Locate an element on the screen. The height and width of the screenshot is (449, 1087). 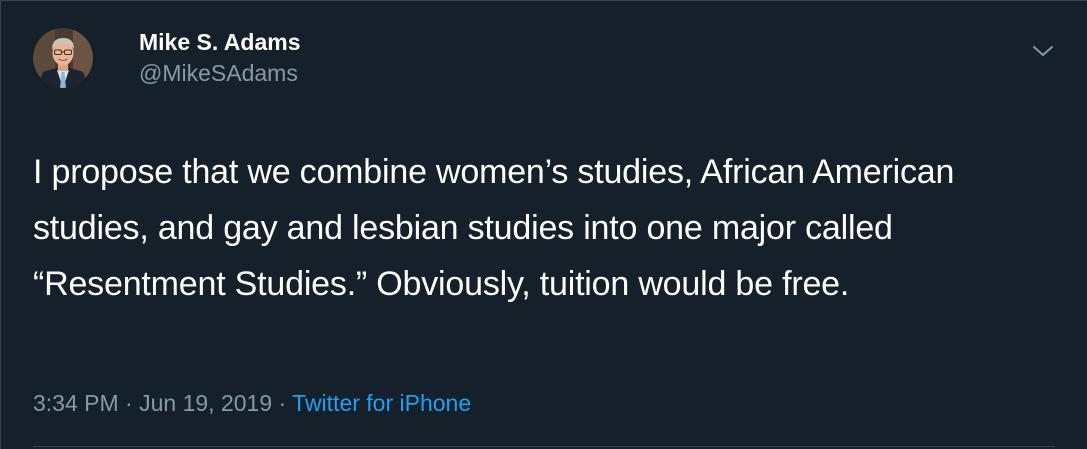
avatar is located at coordinates (63, 58).